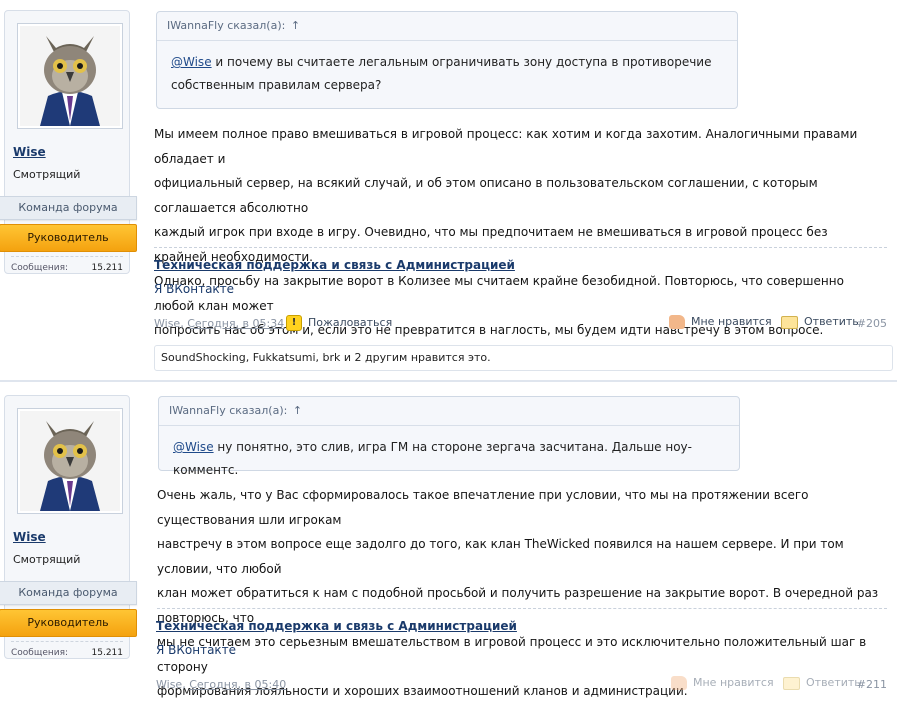 This screenshot has width=897, height=704. What do you see at coordinates (235, 323) in the screenshot?
I see `post-date: Сегодня, в 05:34` at bounding box center [235, 323].